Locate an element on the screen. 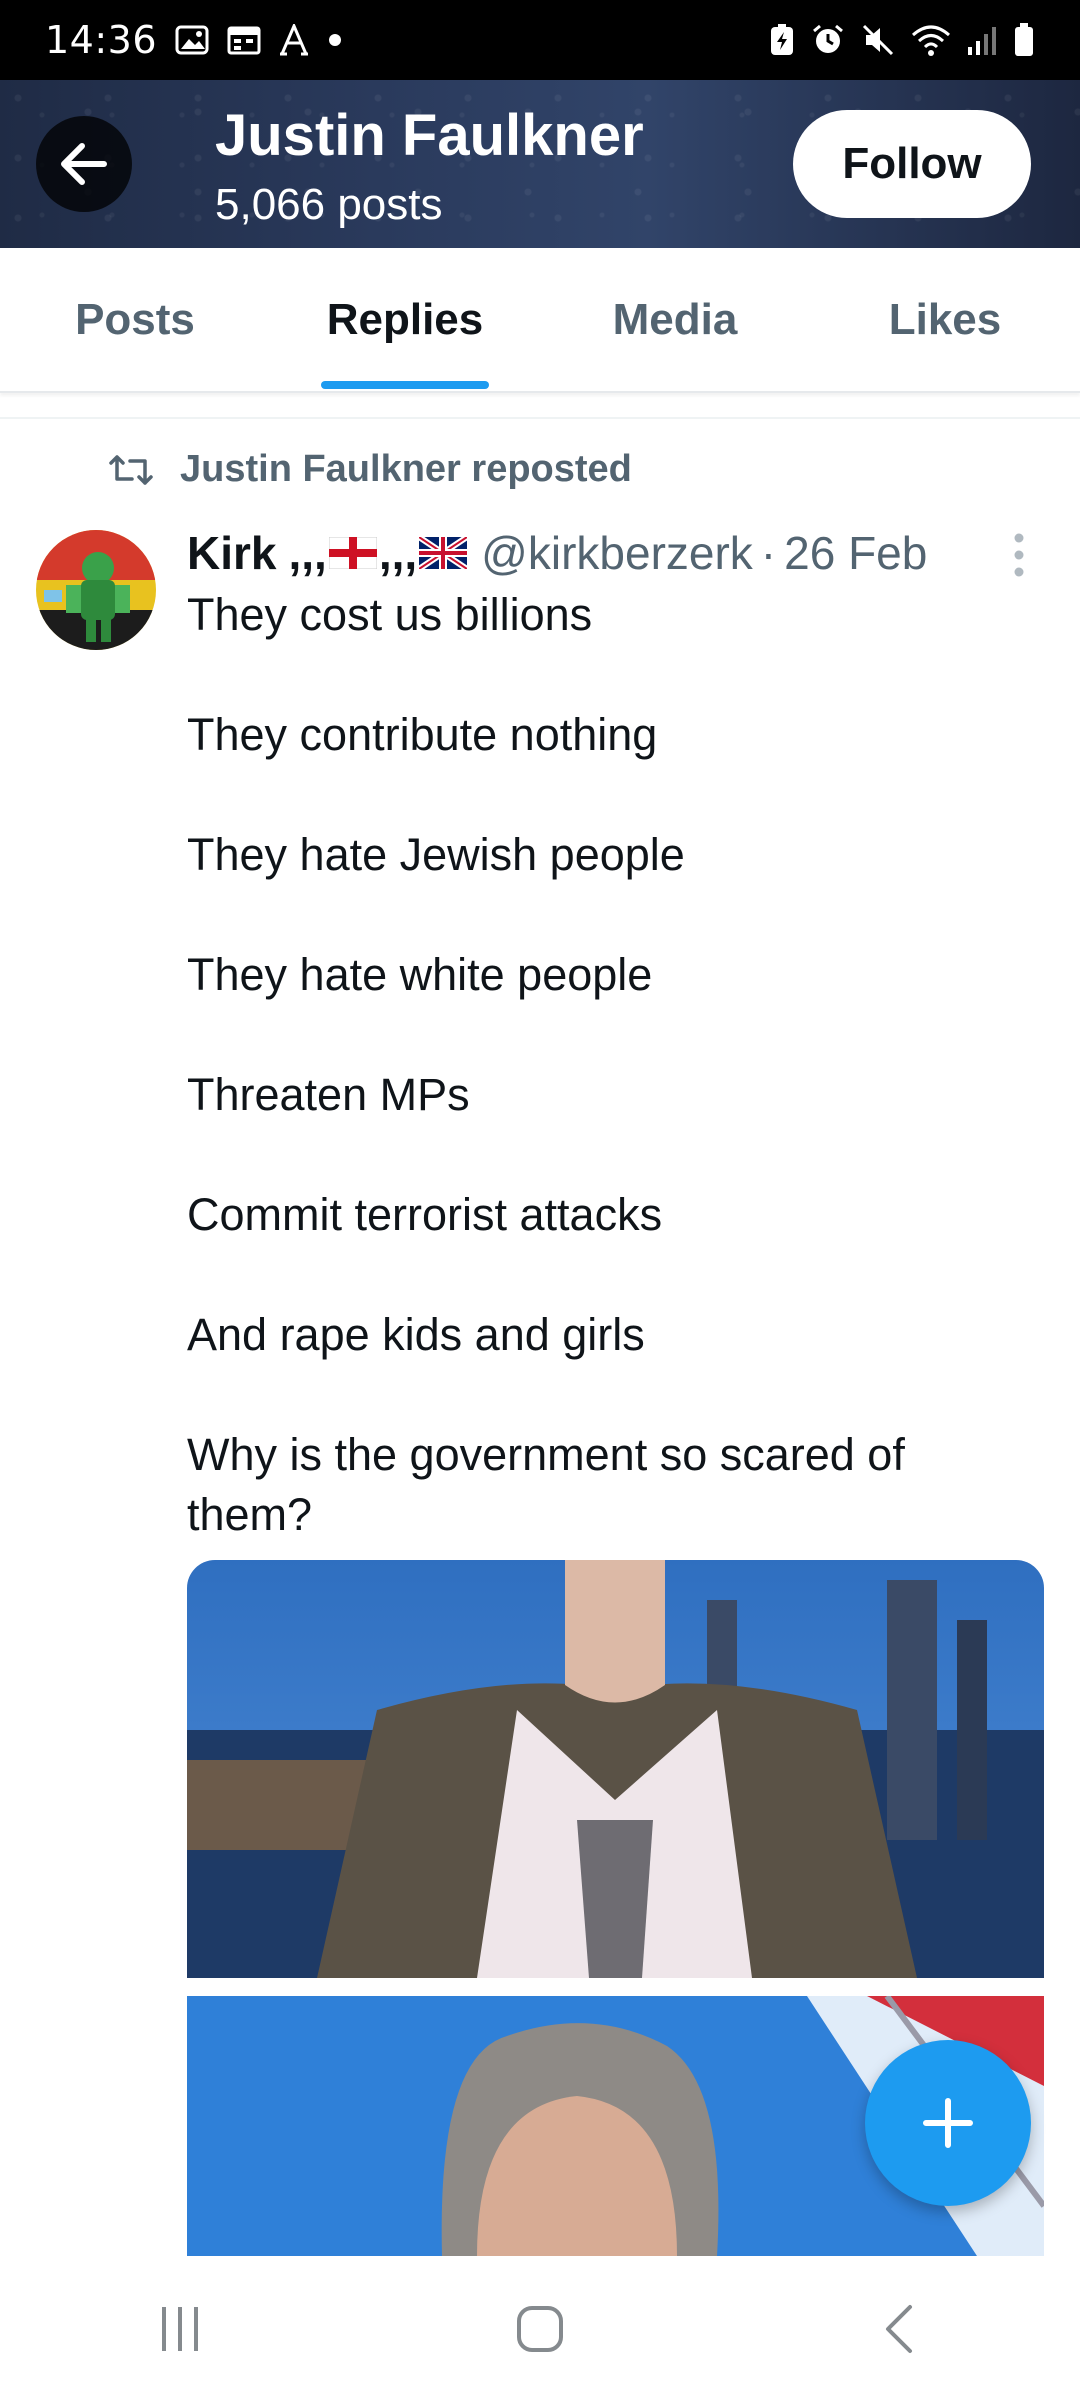 This screenshot has width=1080, height=2400. post-line: Commit terrorist attacks is located at coordinates (425, 1214).